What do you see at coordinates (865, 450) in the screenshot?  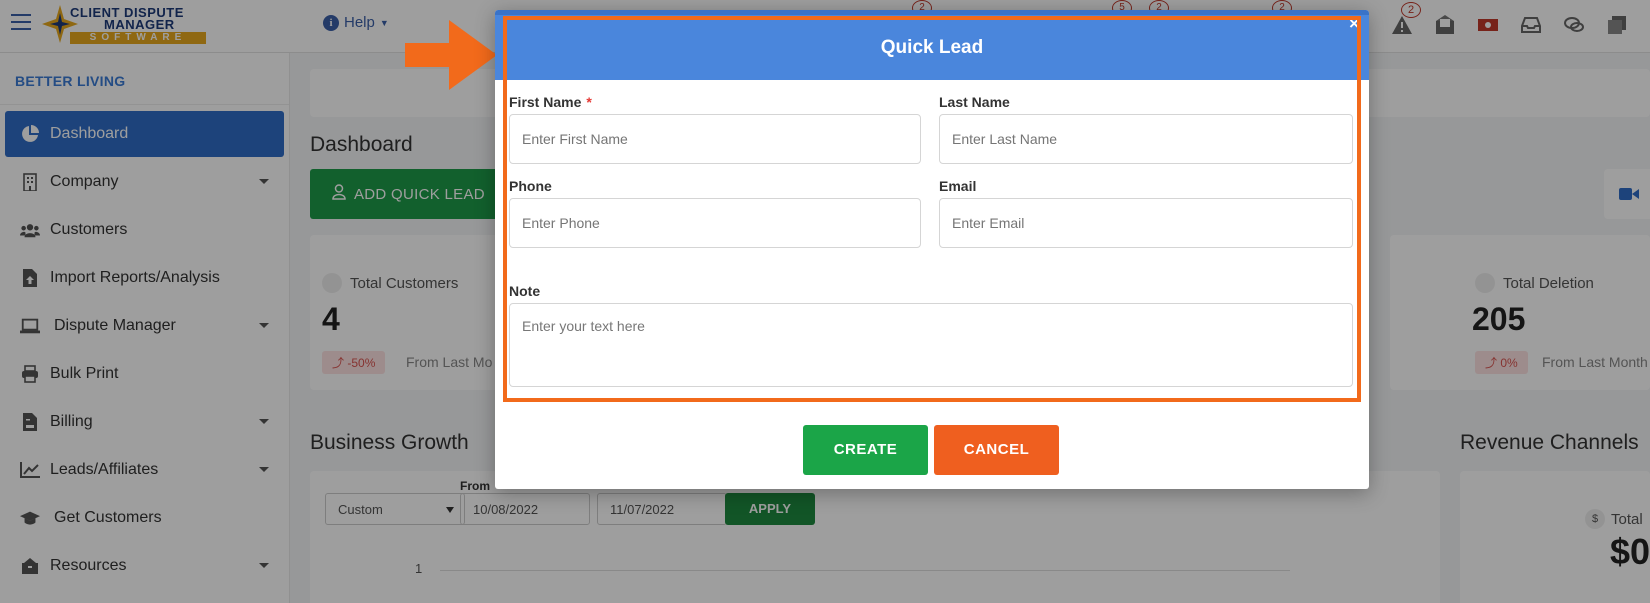 I see `create-button: CREATE` at bounding box center [865, 450].